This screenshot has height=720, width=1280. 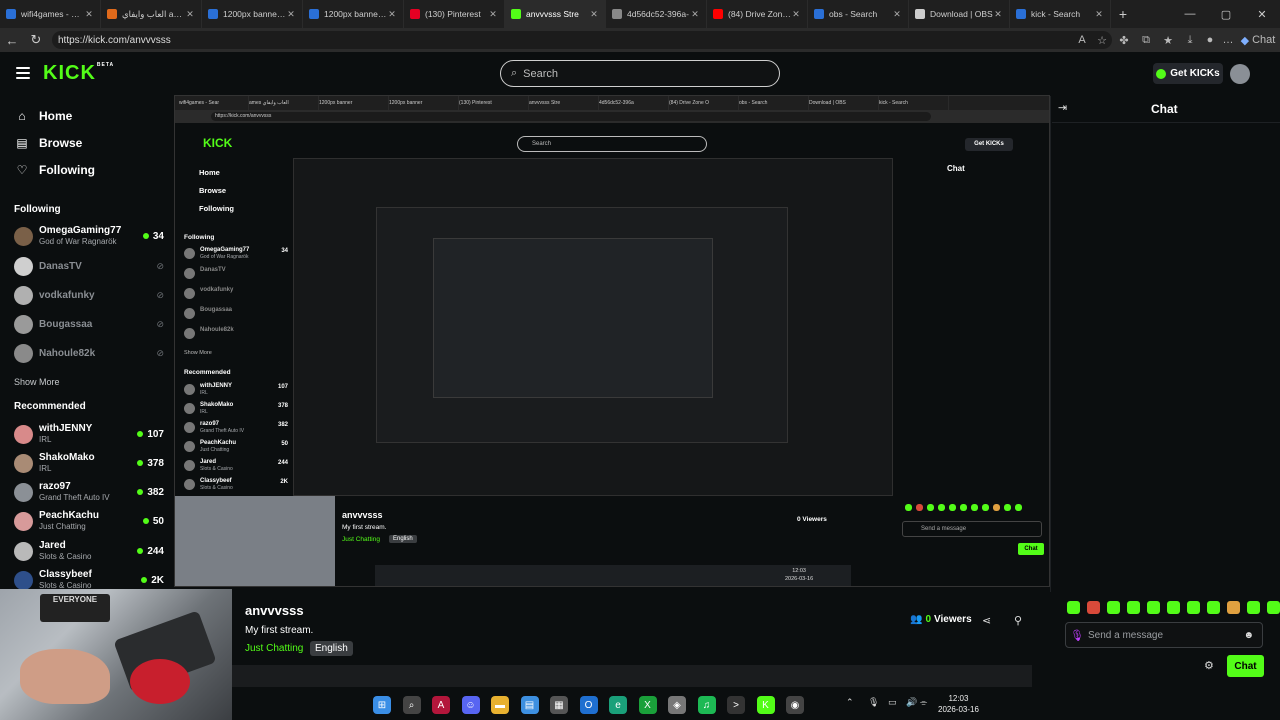 I want to click on sidebar-channel: Jared Slots & Casino 244, so click(x=89, y=551).